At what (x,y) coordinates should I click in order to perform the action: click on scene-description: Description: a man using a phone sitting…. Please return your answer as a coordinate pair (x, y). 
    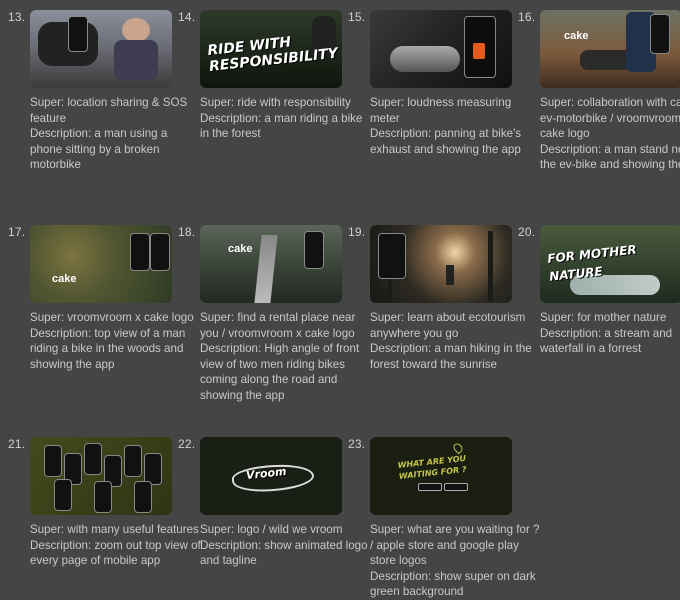
    Looking at the image, I should click on (99, 149).